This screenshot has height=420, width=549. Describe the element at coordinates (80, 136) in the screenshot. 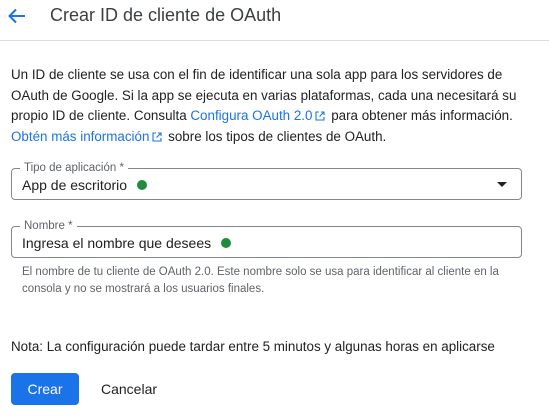

I see `learn-more-link: Obtén más información` at that location.